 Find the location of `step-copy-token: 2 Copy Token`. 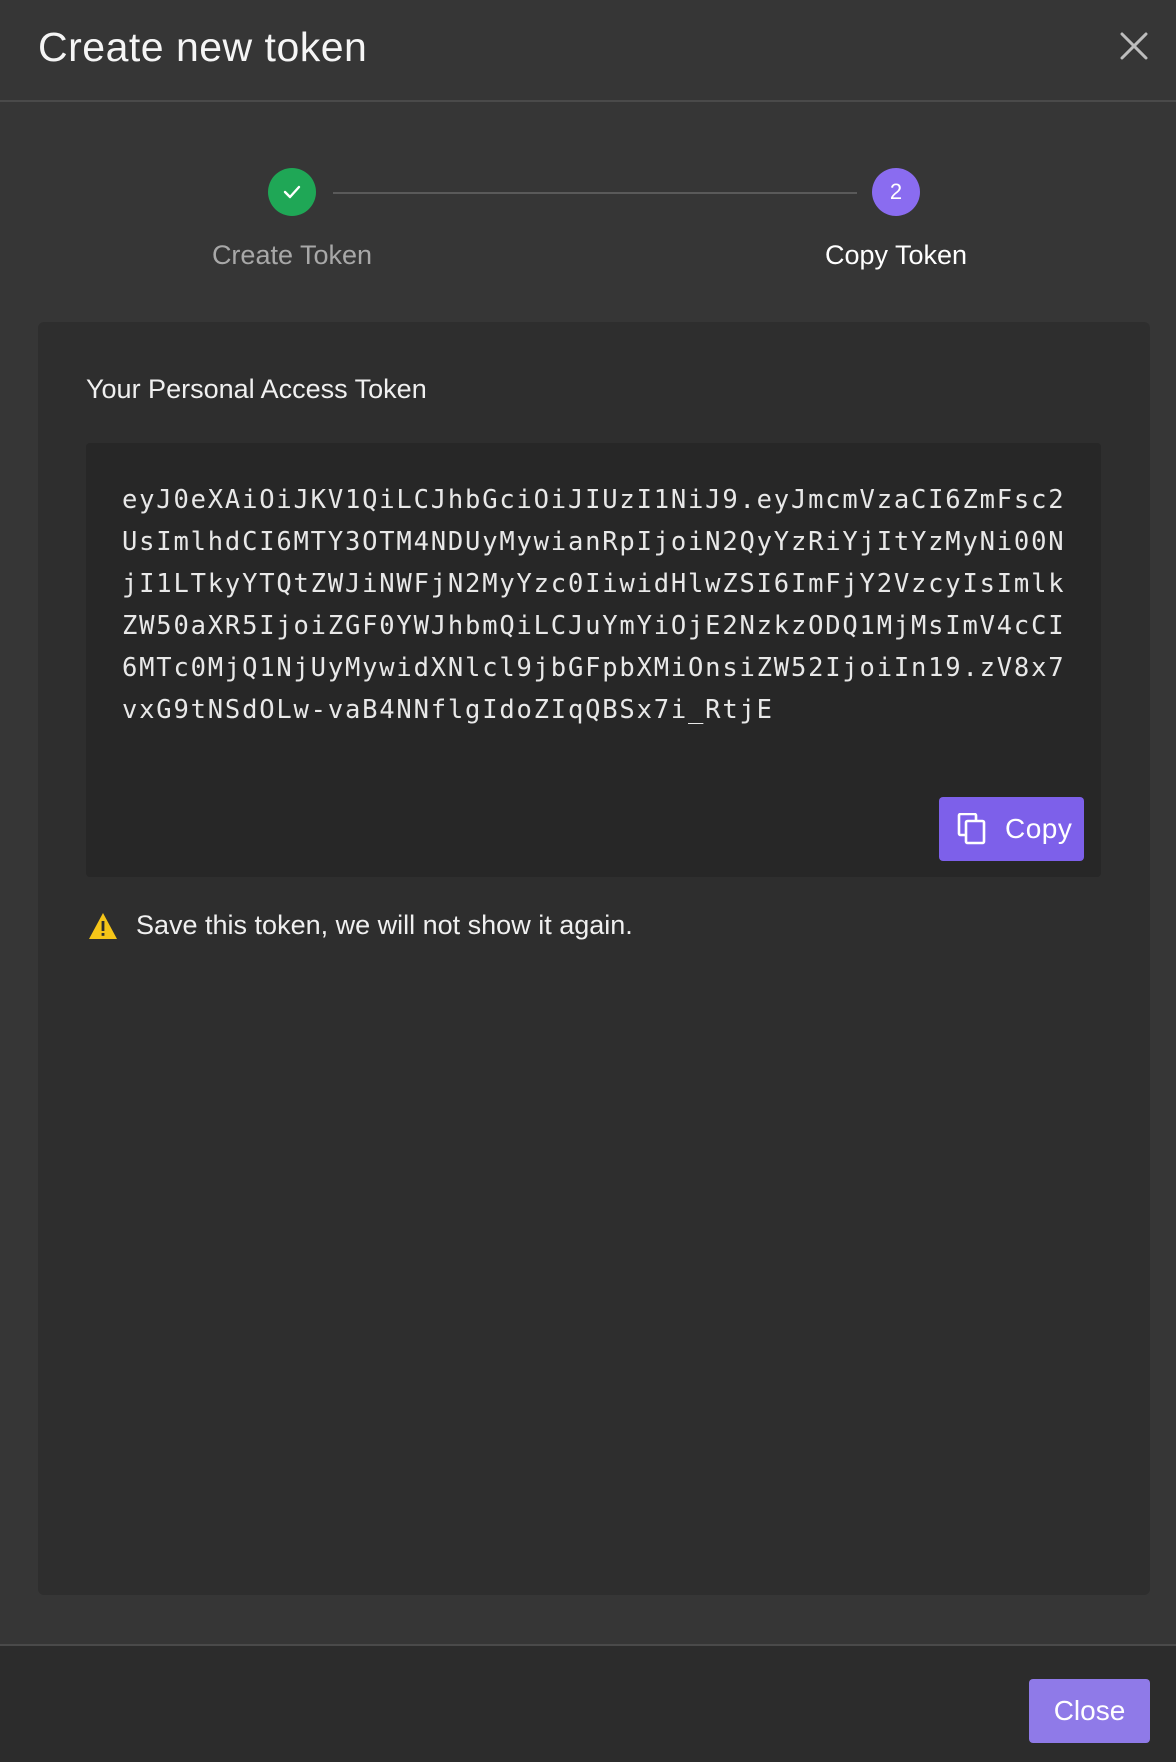

step-copy-token: 2 Copy Token is located at coordinates (896, 216).